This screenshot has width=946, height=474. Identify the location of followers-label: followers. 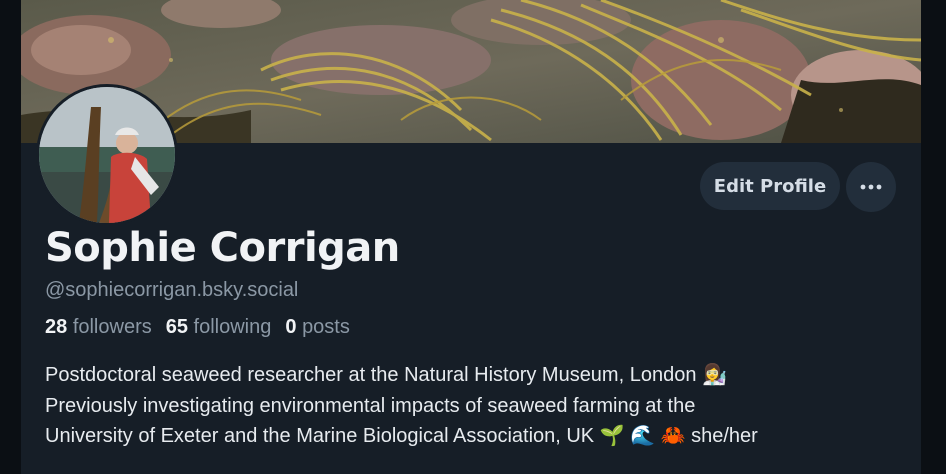
(112, 327).